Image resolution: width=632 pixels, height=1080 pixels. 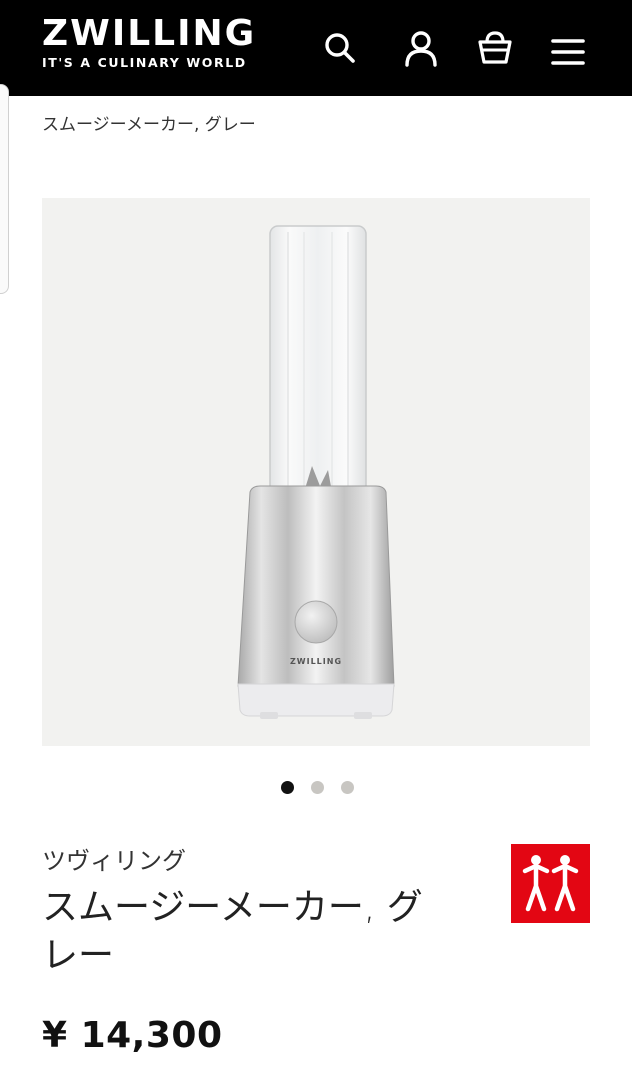 What do you see at coordinates (144, 62) in the screenshot?
I see `logo-tagline: IT'S A CULINARY WORLD` at bounding box center [144, 62].